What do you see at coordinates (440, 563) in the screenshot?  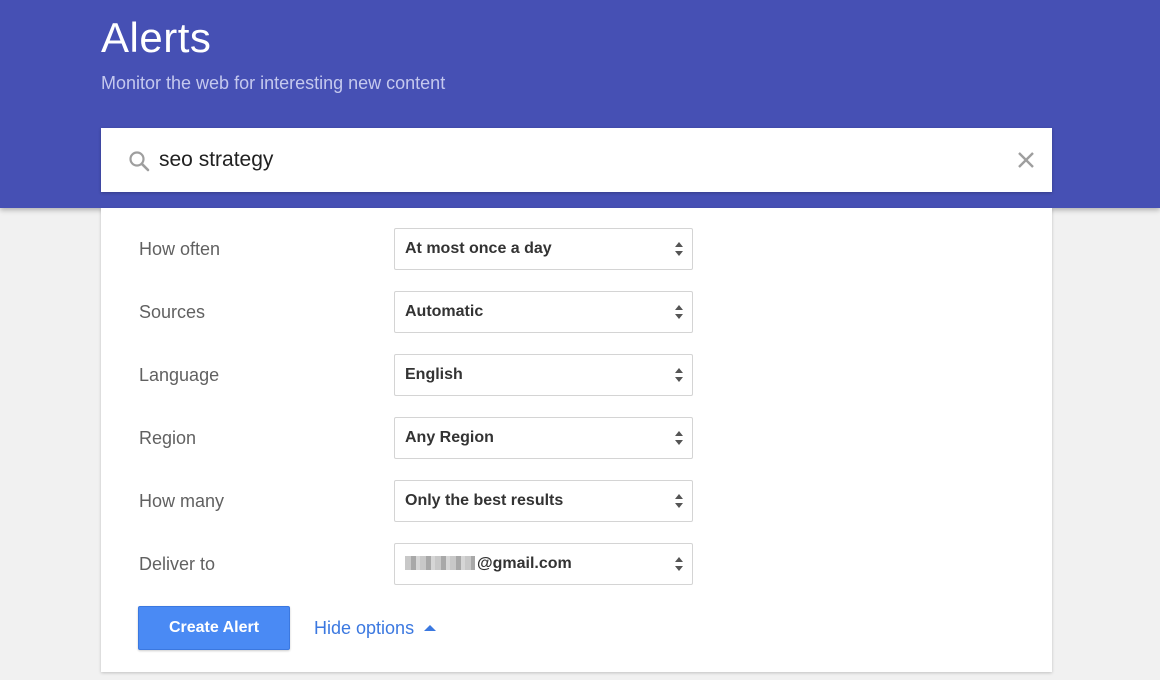 I see `redacted-email-mask` at bounding box center [440, 563].